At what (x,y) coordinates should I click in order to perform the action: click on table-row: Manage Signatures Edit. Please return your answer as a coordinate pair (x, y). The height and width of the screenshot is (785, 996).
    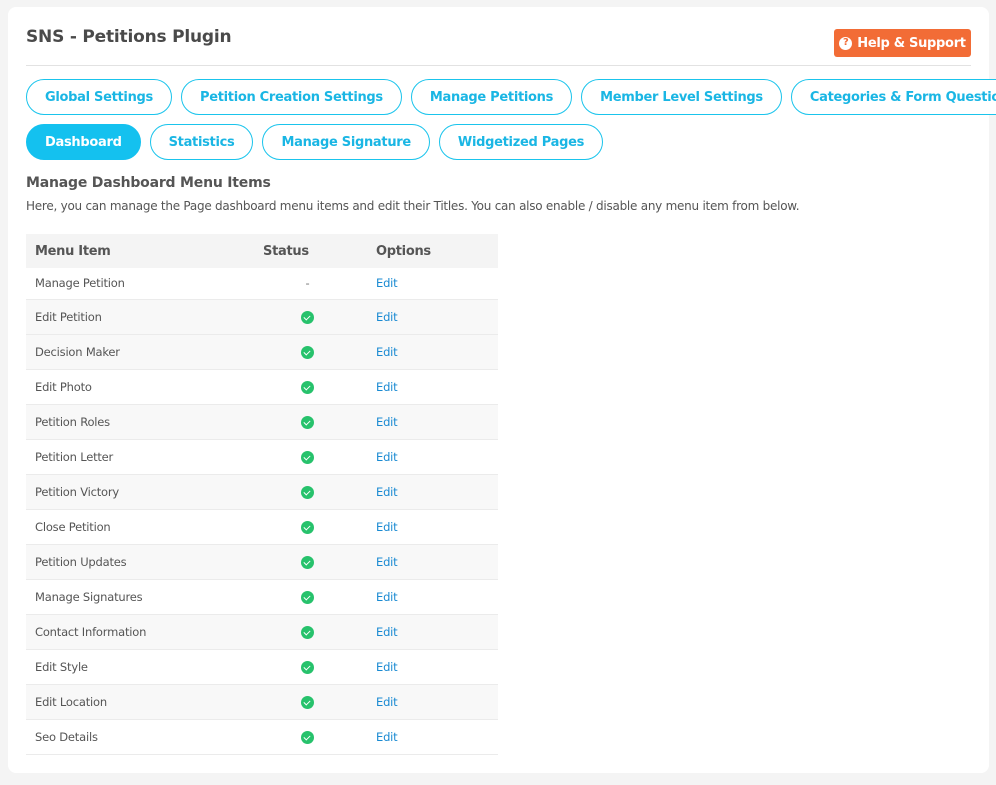
    Looking at the image, I should click on (262, 596).